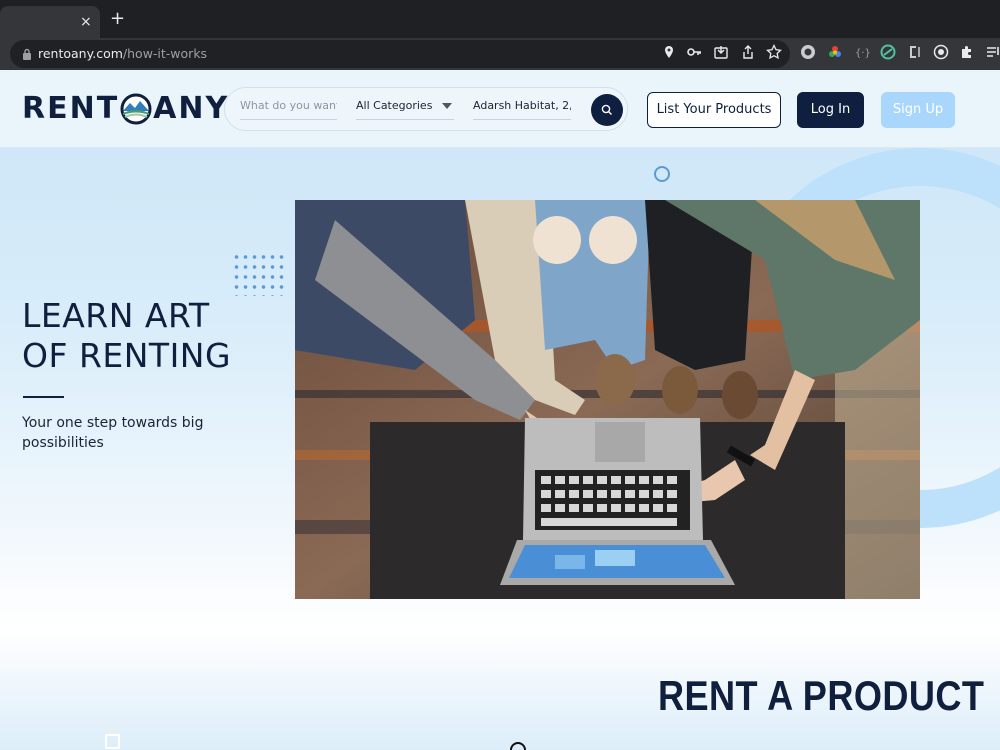  Describe the element at coordinates (260, 274) in the screenshot. I see `decorative-dot-grid` at that location.